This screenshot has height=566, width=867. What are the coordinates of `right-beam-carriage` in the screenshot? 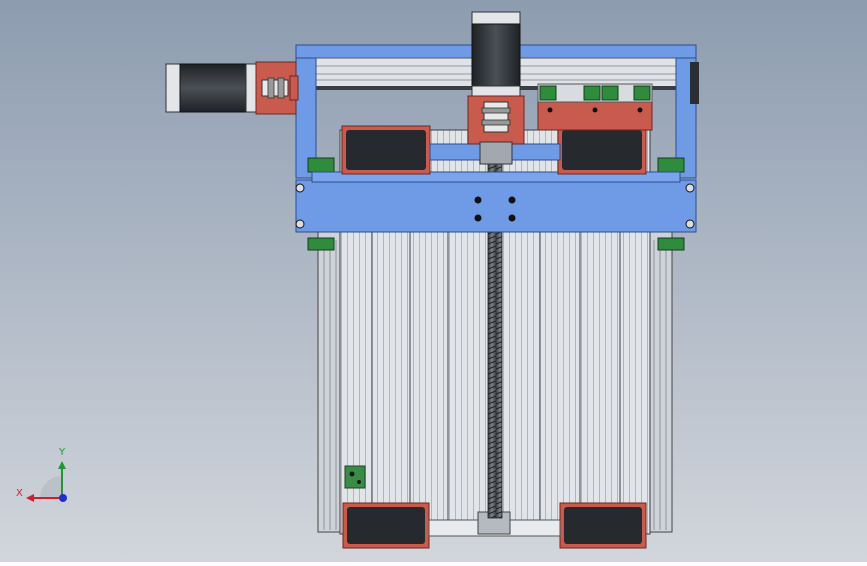 It's located at (671, 244).